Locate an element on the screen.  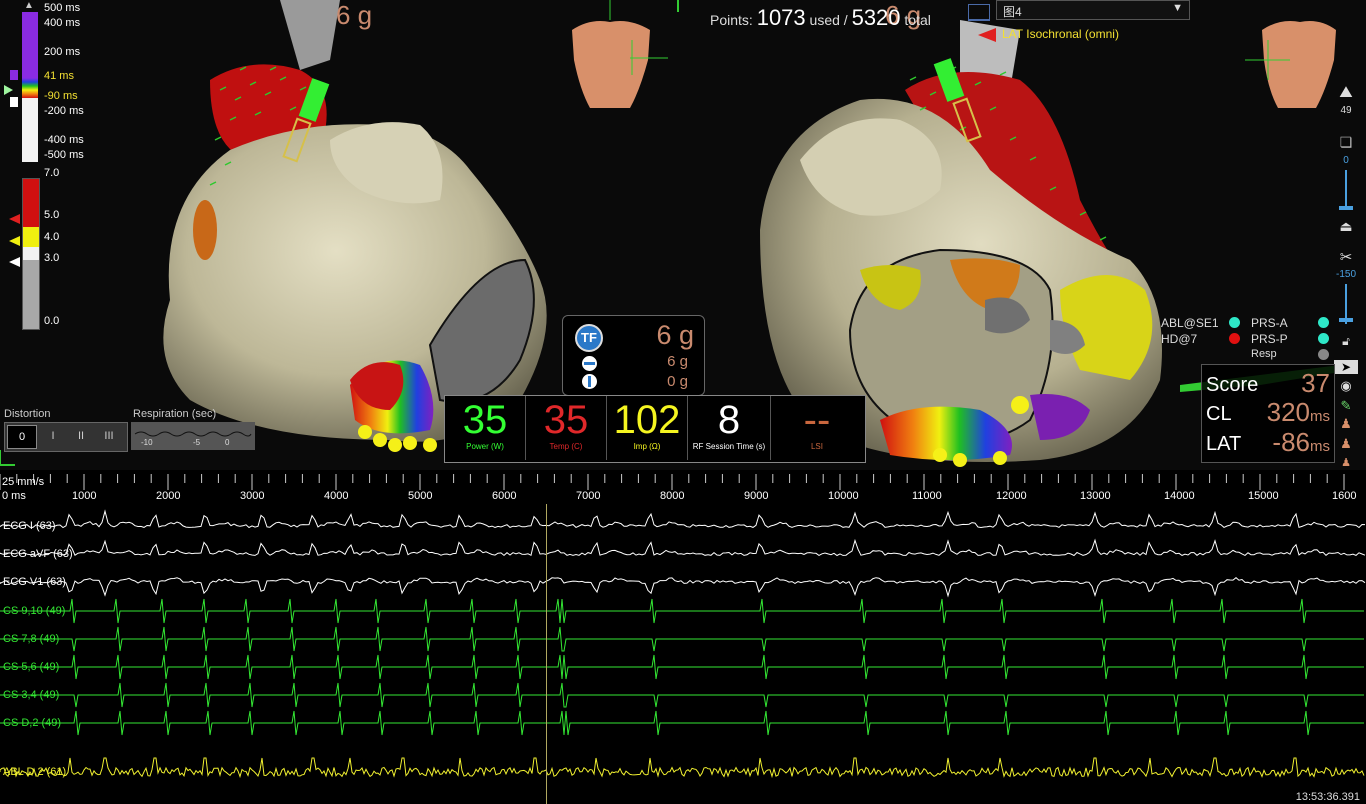
lateral-force-value: 0 g is located at coordinates (677, 381).